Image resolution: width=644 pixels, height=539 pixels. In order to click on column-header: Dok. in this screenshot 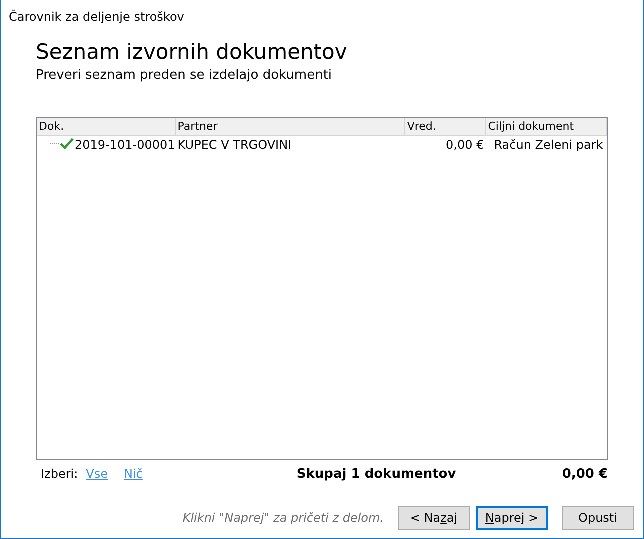, I will do `click(106, 126)`.